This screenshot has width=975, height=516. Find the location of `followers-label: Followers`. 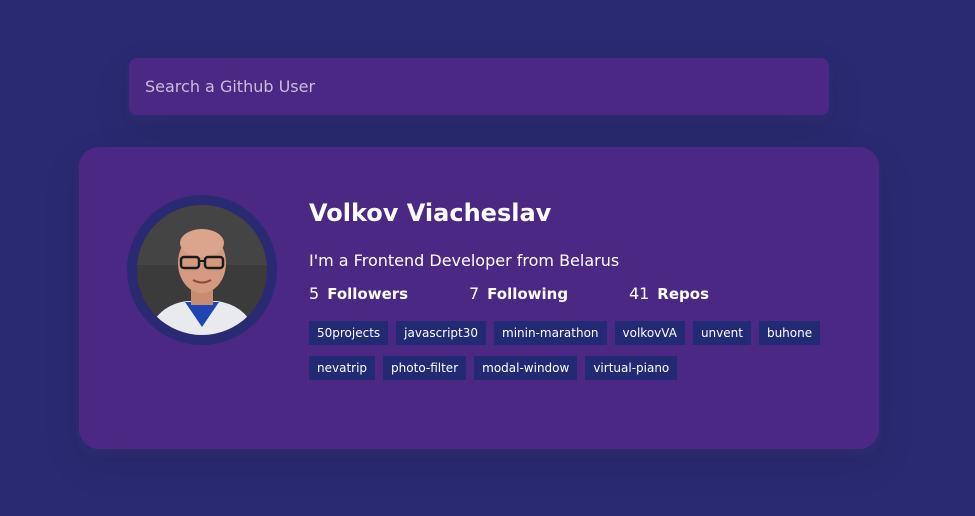

followers-label: Followers is located at coordinates (368, 294).